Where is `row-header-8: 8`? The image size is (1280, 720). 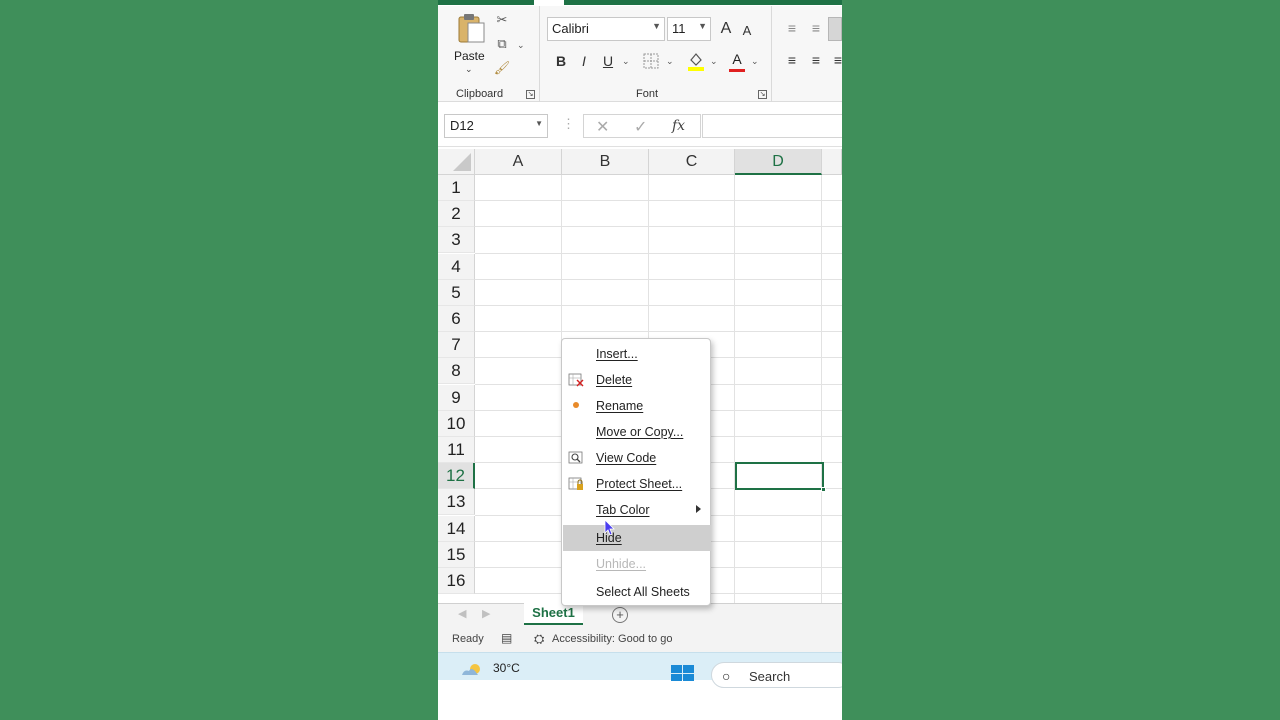 row-header-8: 8 is located at coordinates (456, 371).